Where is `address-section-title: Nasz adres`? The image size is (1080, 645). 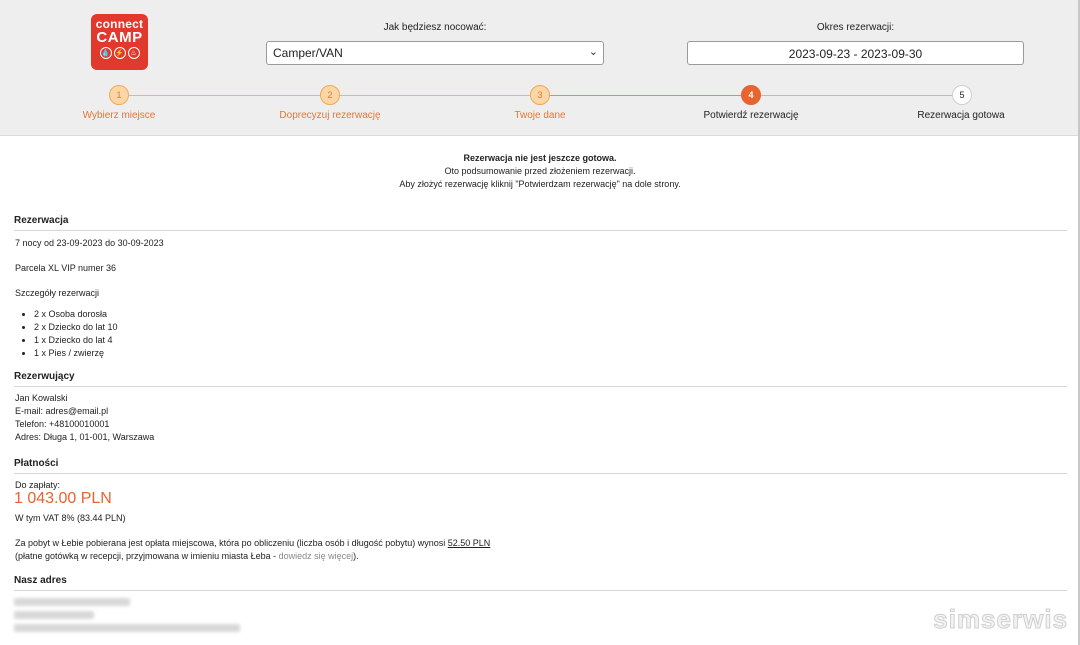
address-section-title: Nasz adres is located at coordinates (40, 580).